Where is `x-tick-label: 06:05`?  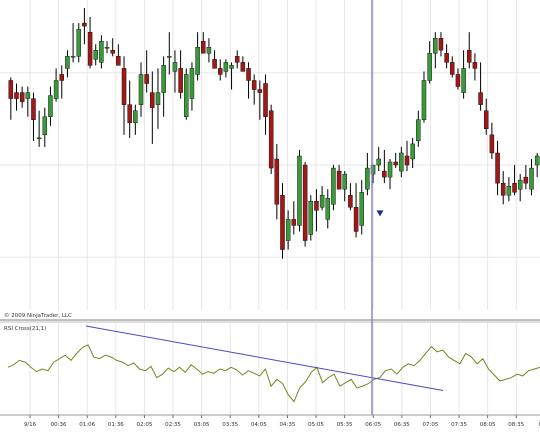
x-tick-label: 06:05 is located at coordinates (373, 425).